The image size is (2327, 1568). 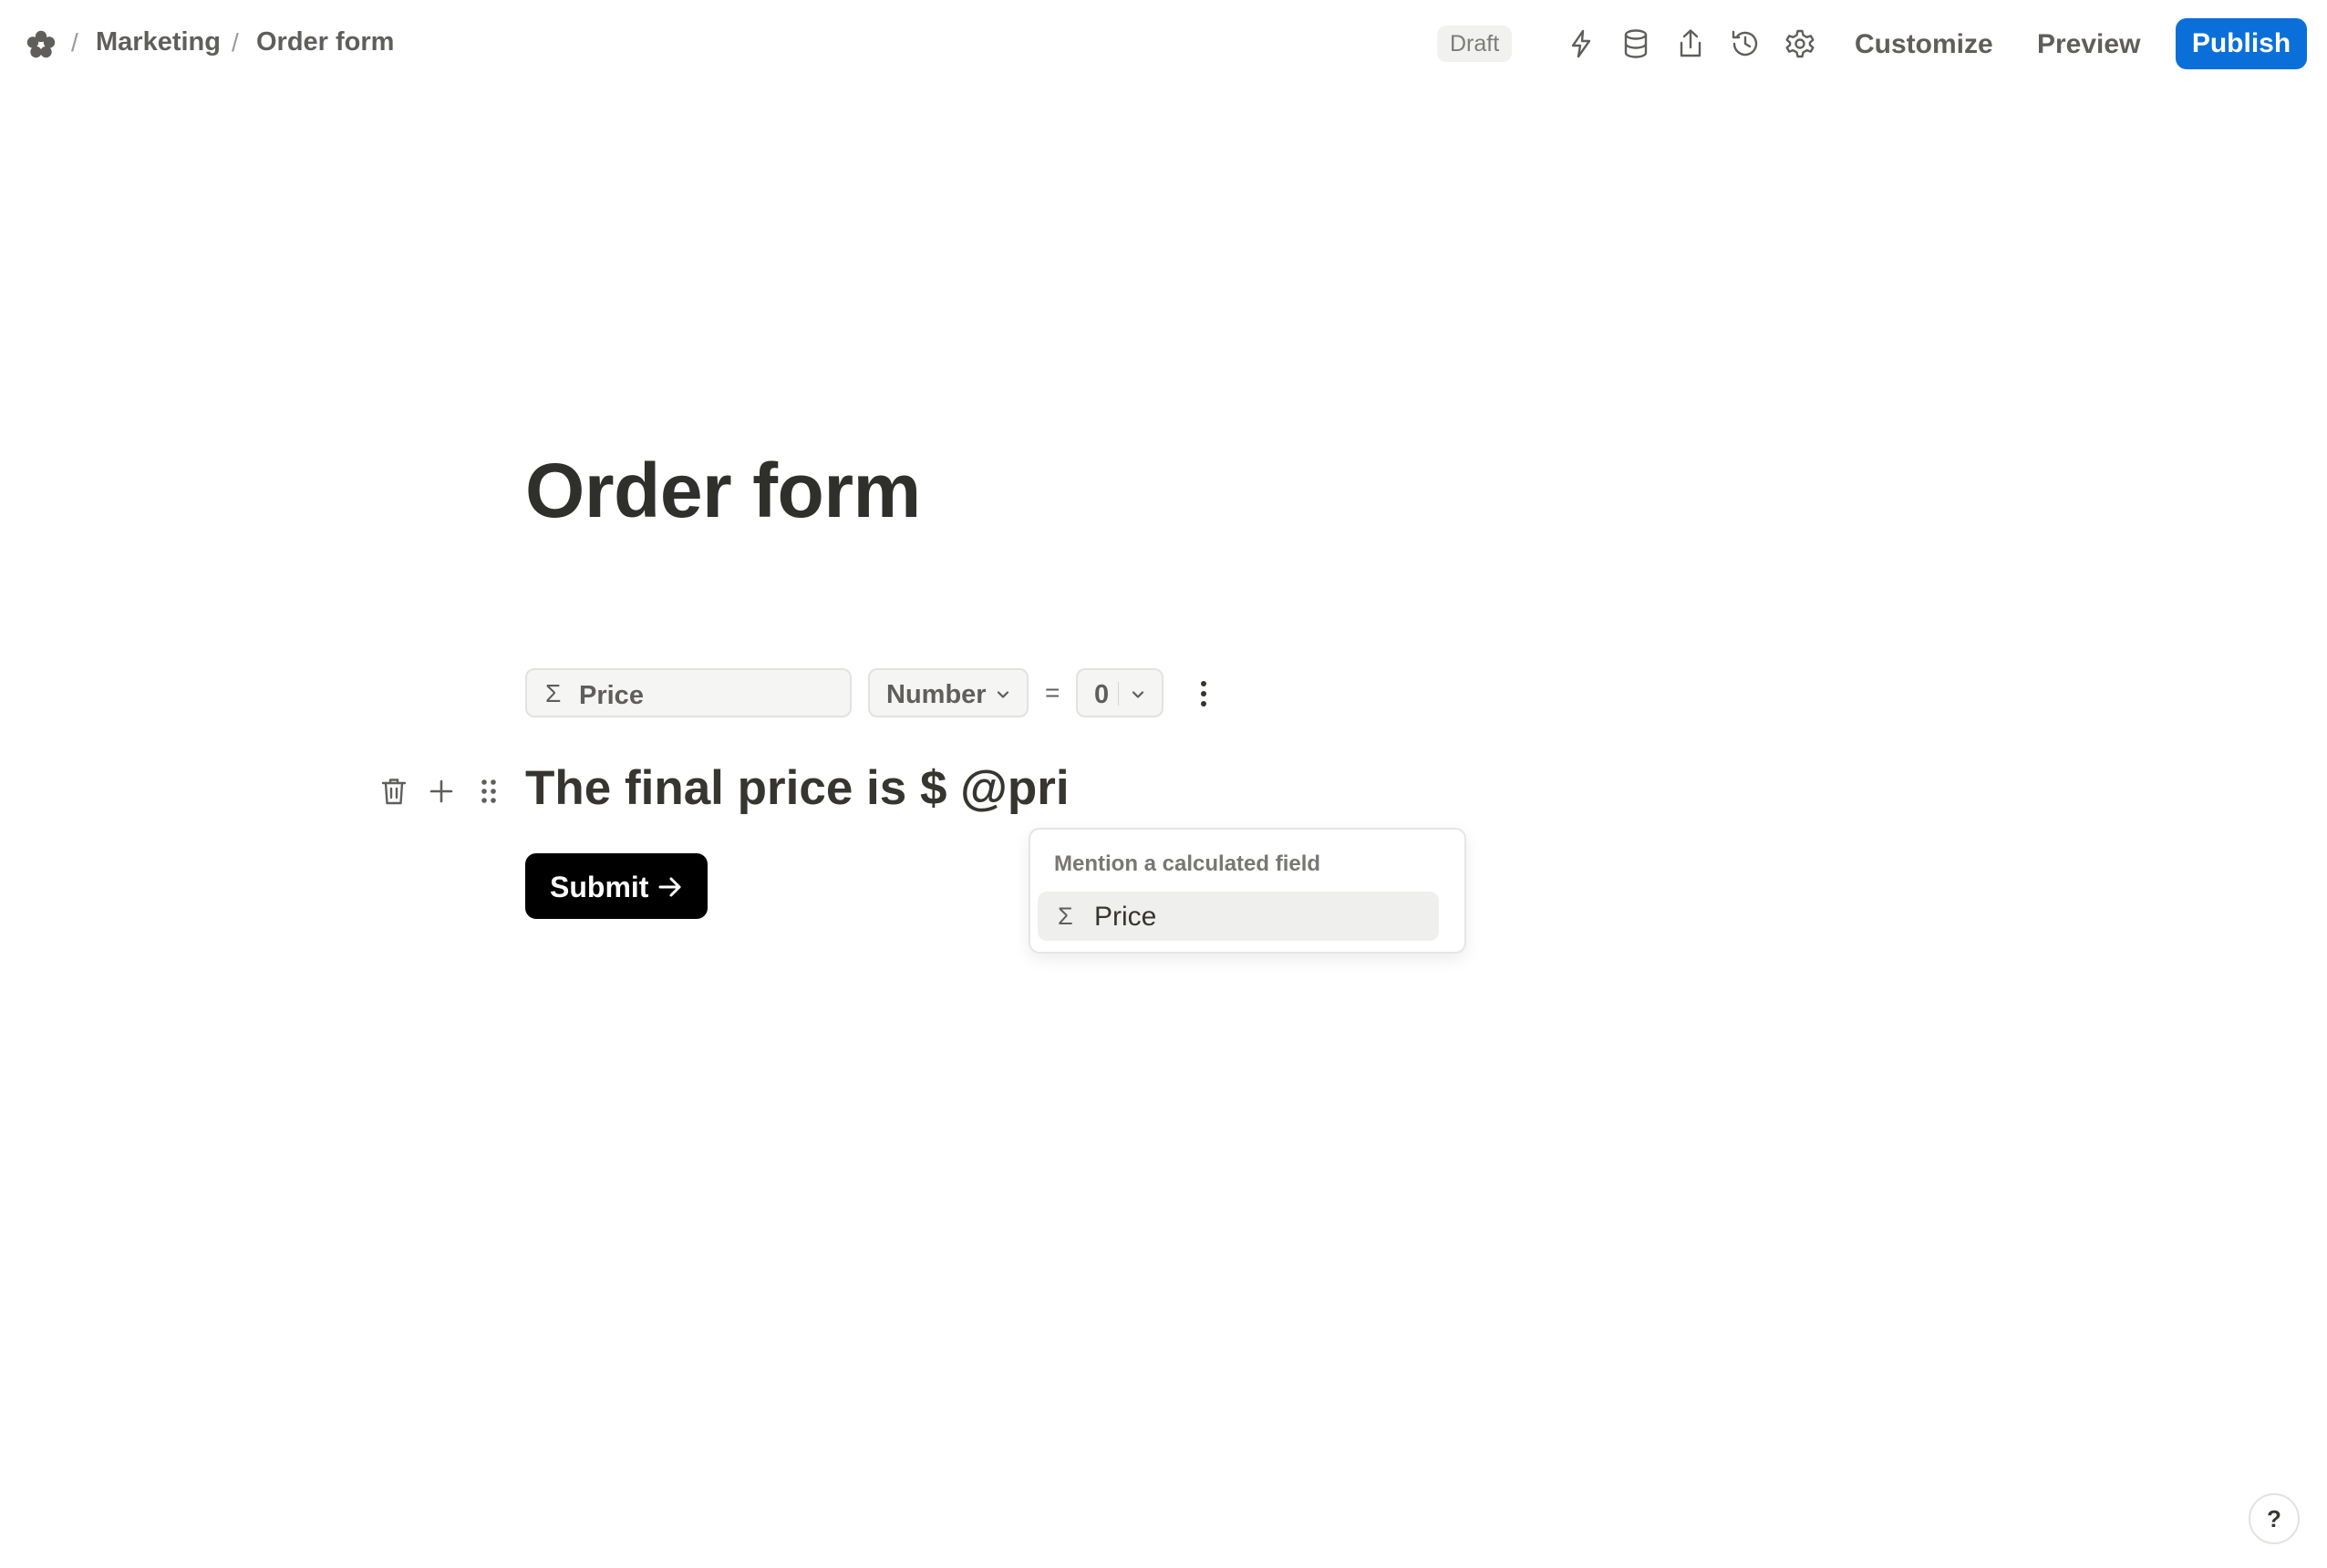 What do you see at coordinates (1635, 43) in the screenshot?
I see `database-icon` at bounding box center [1635, 43].